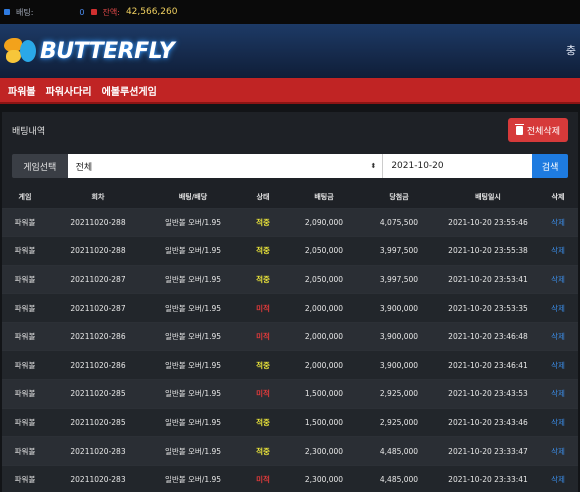 This screenshot has width=580, height=492. Describe the element at coordinates (488, 422) in the screenshot. I see `cell-time: 2021-10-20 23:43:46` at that location.